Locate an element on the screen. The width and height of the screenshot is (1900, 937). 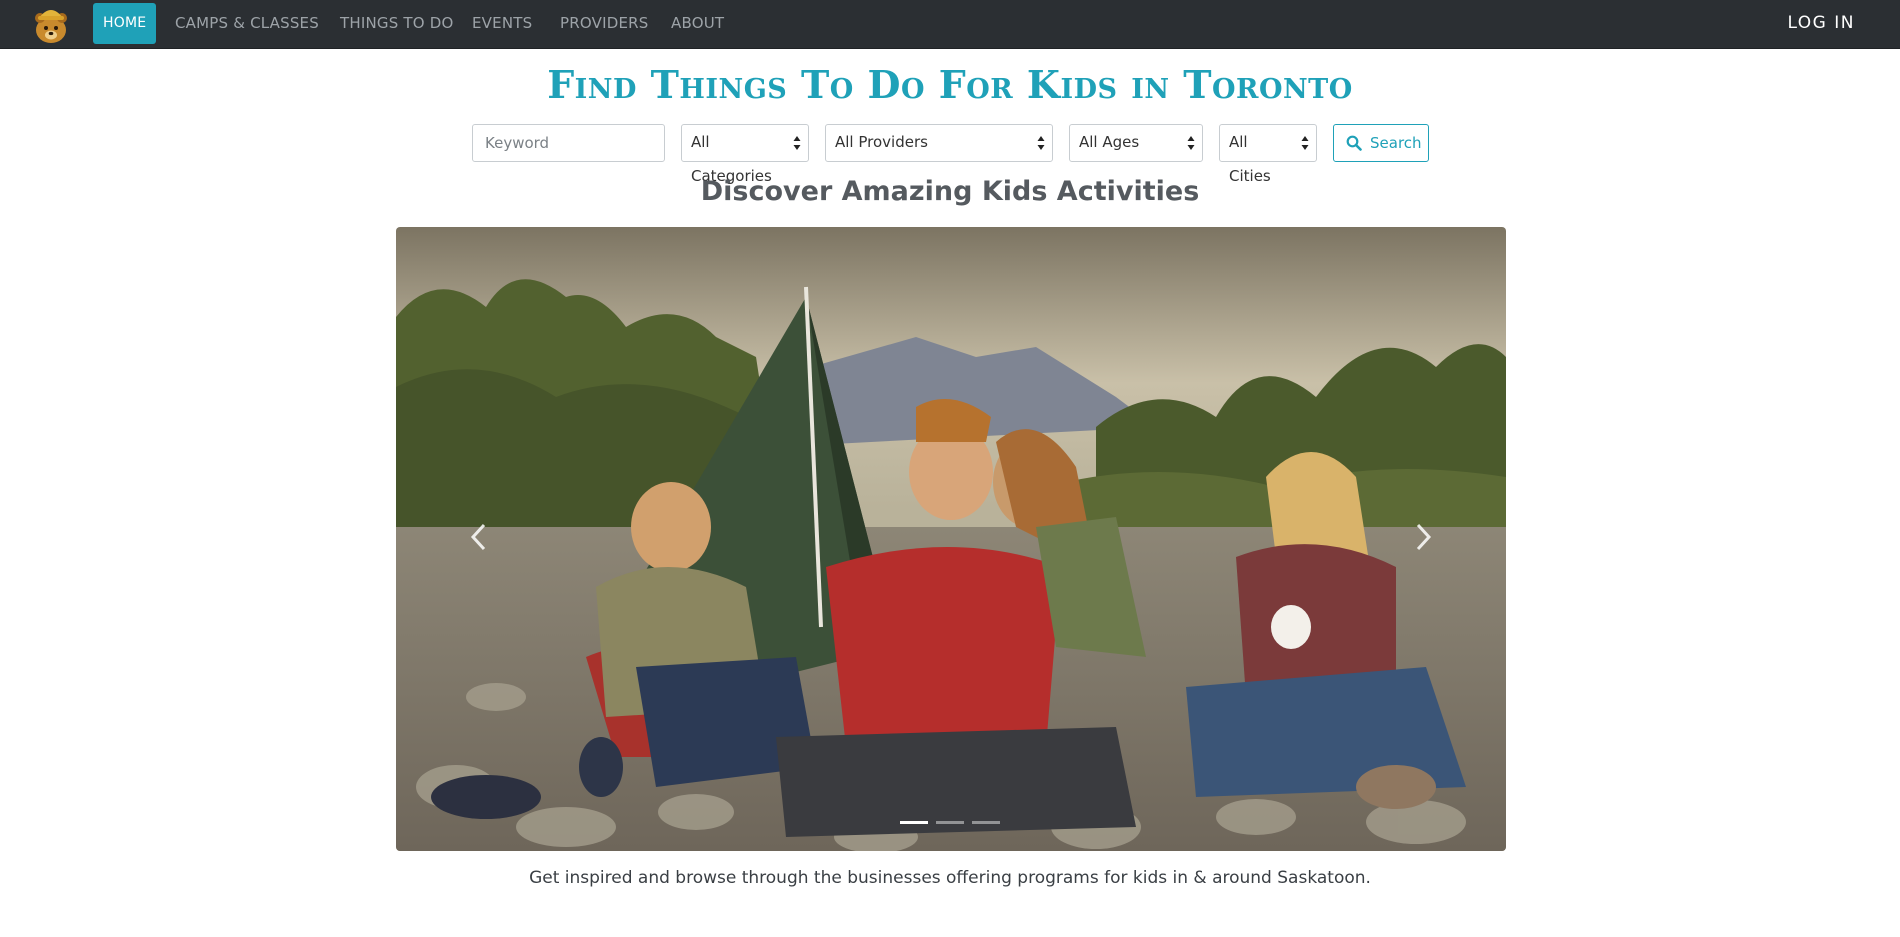
age-select: All Ages is located at coordinates (1136, 143).